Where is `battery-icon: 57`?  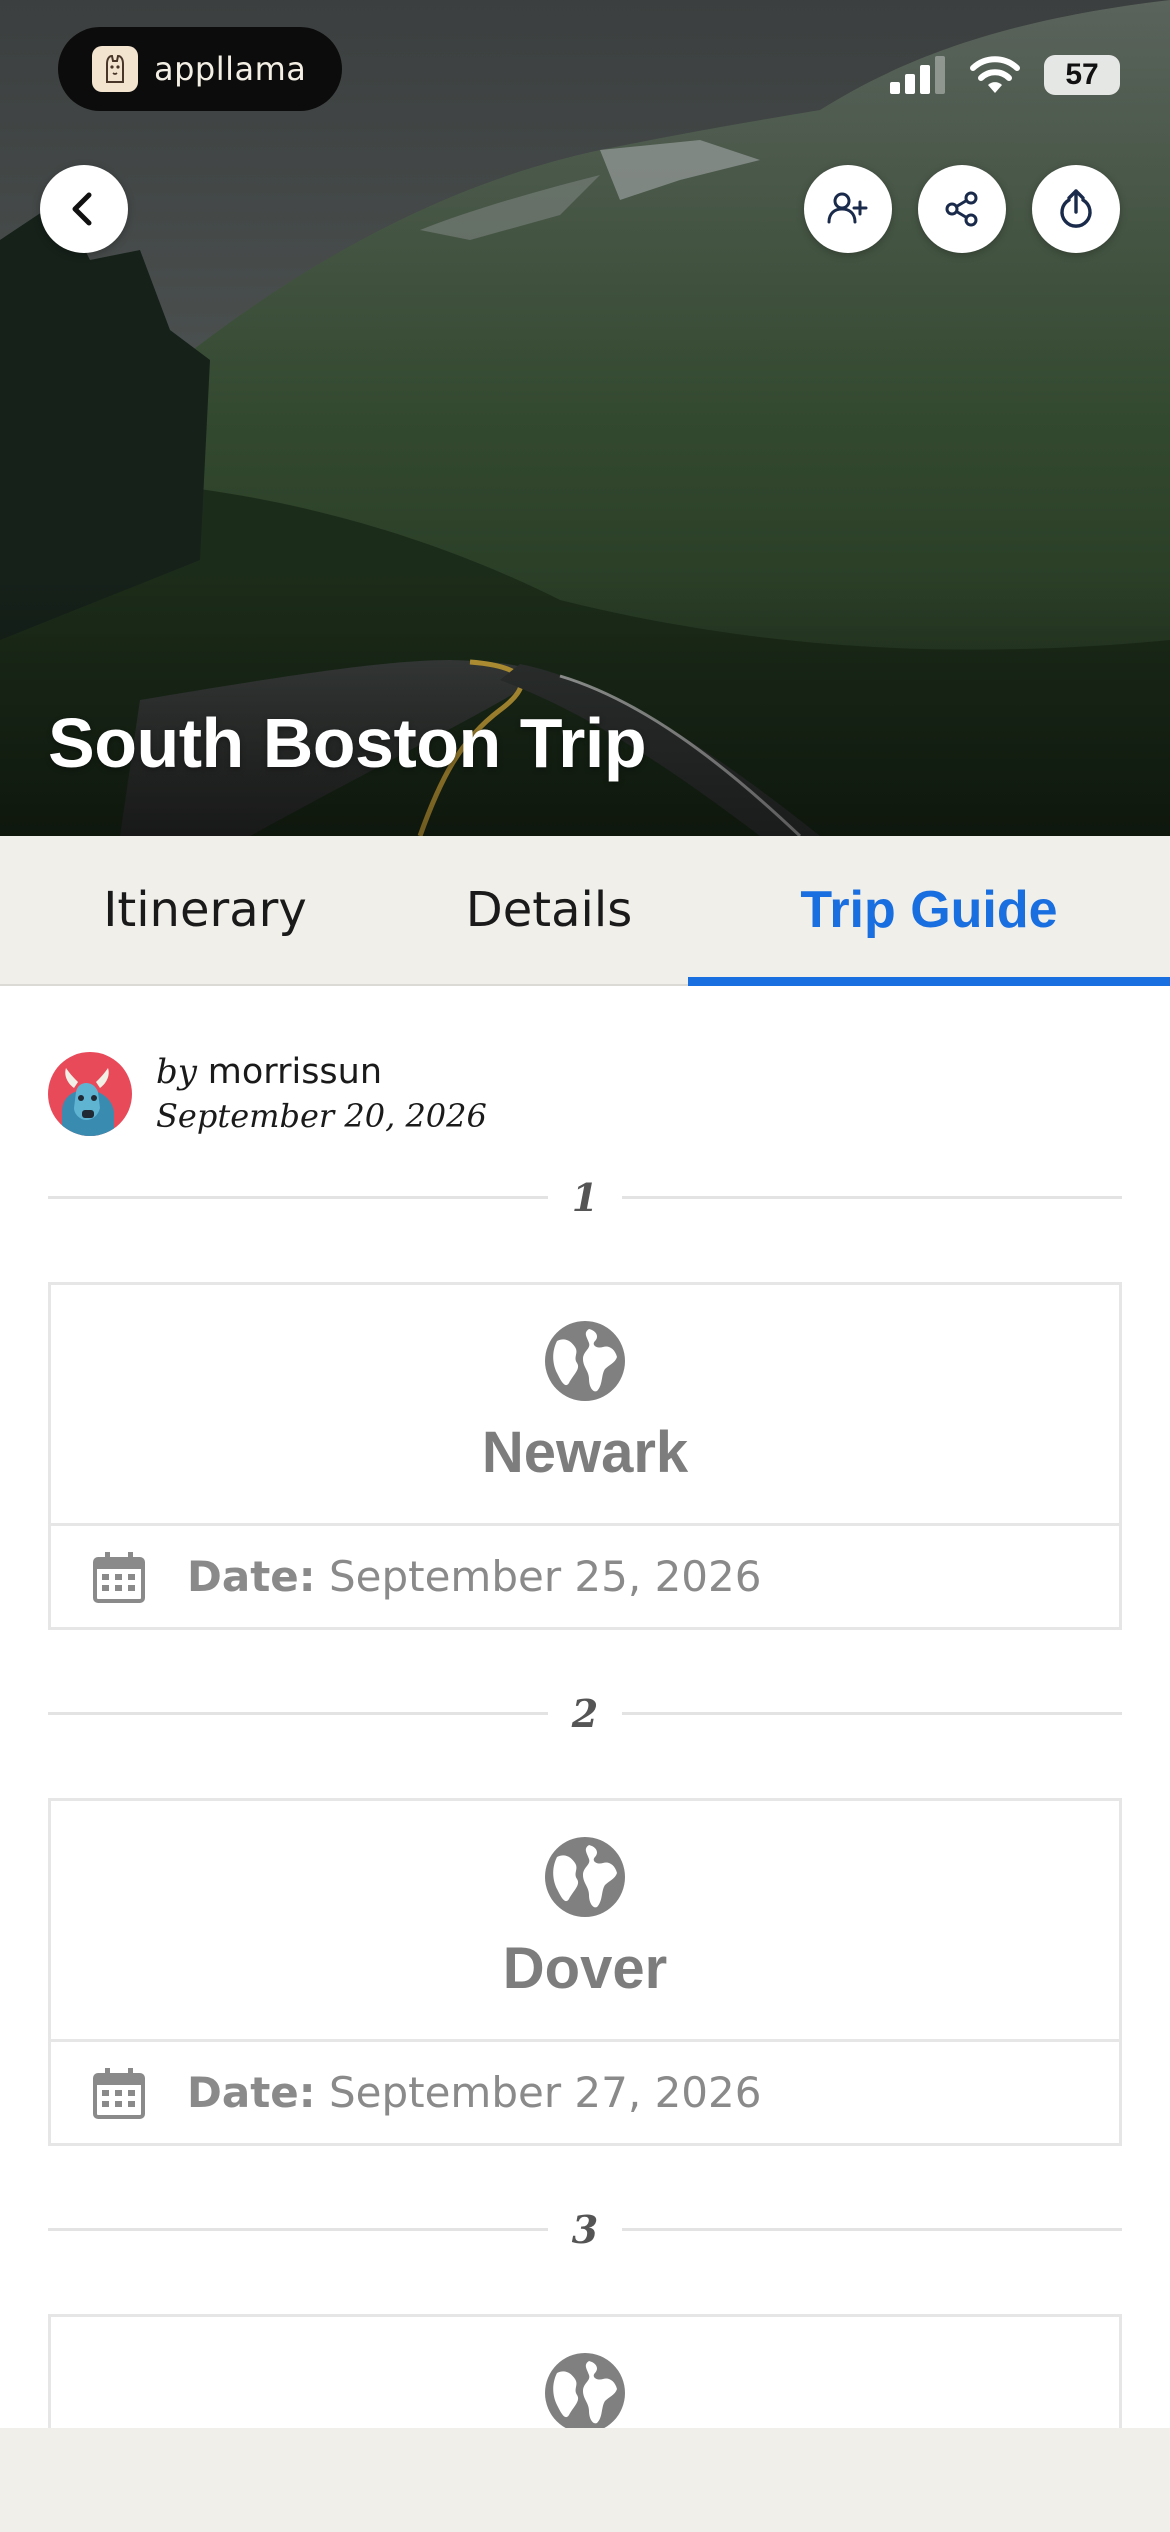 battery-icon: 57 is located at coordinates (1082, 75).